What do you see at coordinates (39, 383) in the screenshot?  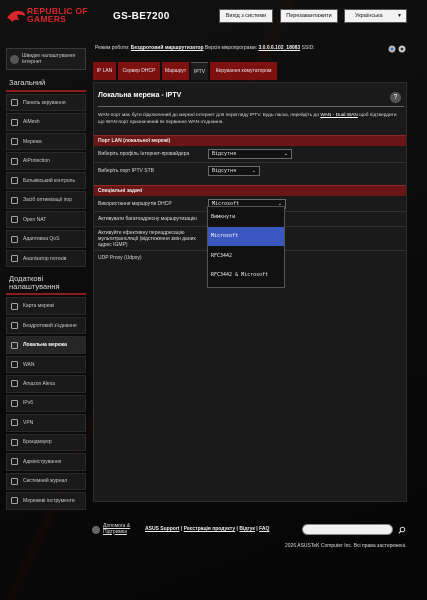 I see `sidebar-item-label: Amazon Alexa` at bounding box center [39, 383].